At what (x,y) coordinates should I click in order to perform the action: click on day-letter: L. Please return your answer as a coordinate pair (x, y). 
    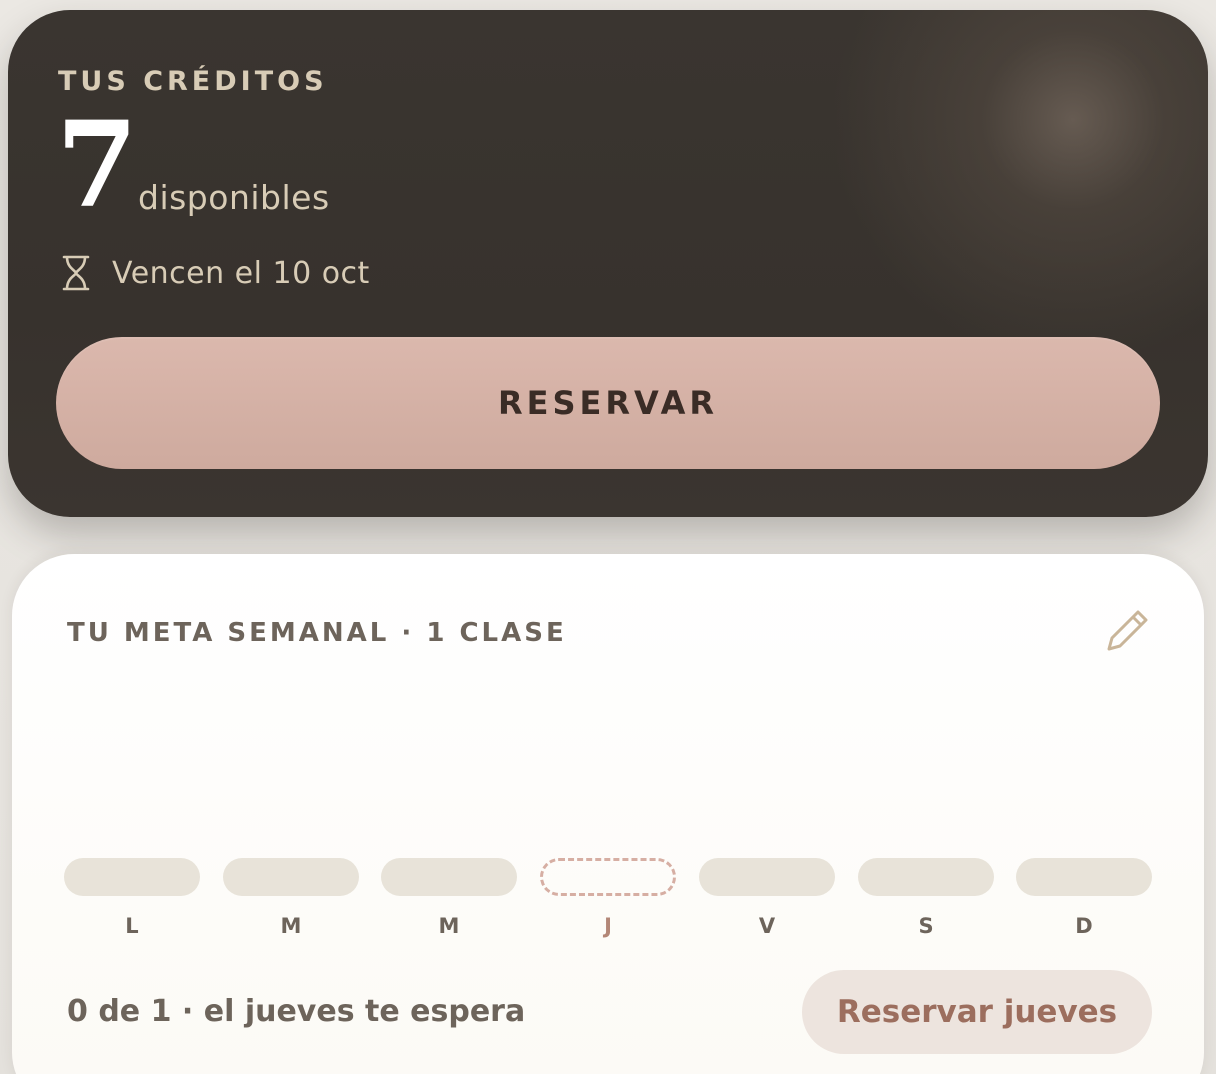
    Looking at the image, I should click on (132, 926).